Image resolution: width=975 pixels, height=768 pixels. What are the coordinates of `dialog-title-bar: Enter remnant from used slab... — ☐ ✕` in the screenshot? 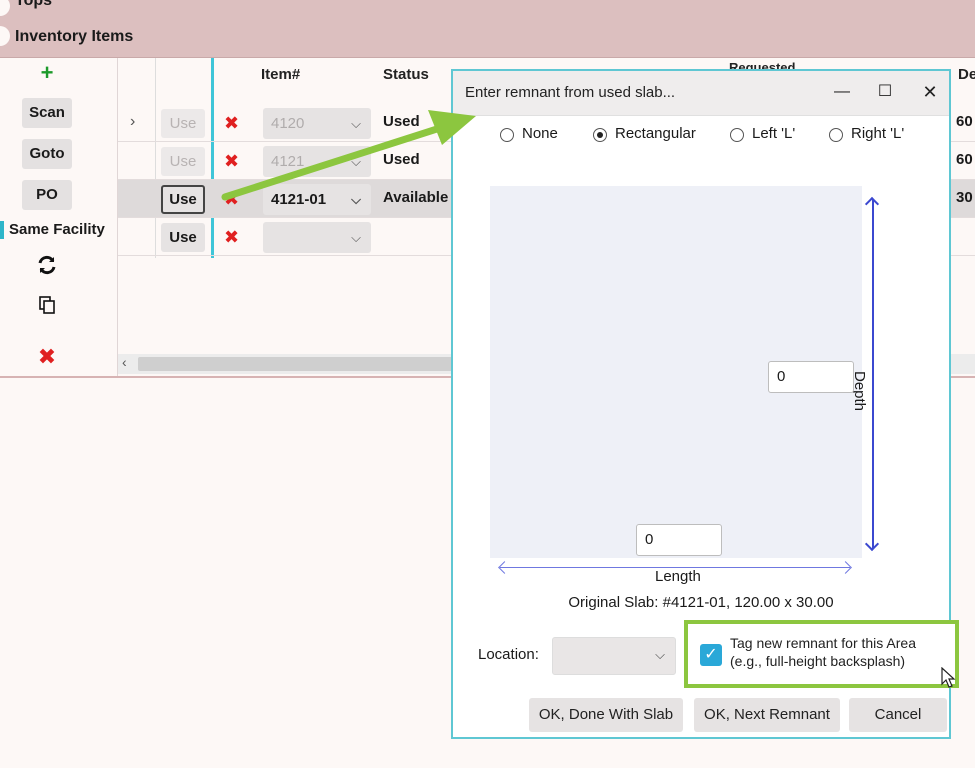 It's located at (701, 93).